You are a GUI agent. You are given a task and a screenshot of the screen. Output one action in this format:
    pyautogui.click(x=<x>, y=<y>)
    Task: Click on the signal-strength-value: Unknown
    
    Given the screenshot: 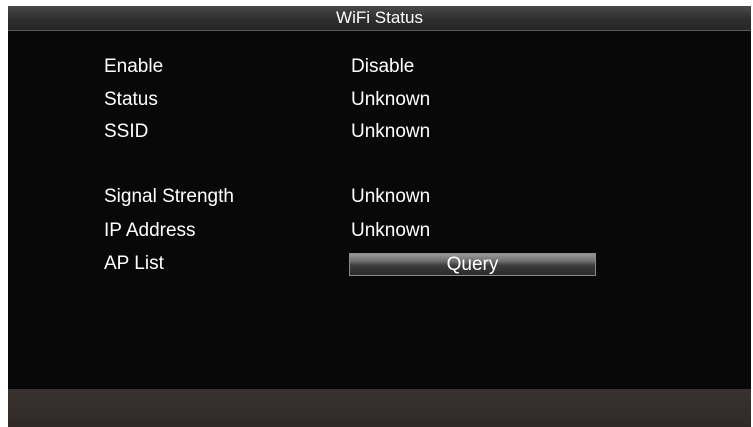 What is the action you would take?
    pyautogui.click(x=391, y=196)
    